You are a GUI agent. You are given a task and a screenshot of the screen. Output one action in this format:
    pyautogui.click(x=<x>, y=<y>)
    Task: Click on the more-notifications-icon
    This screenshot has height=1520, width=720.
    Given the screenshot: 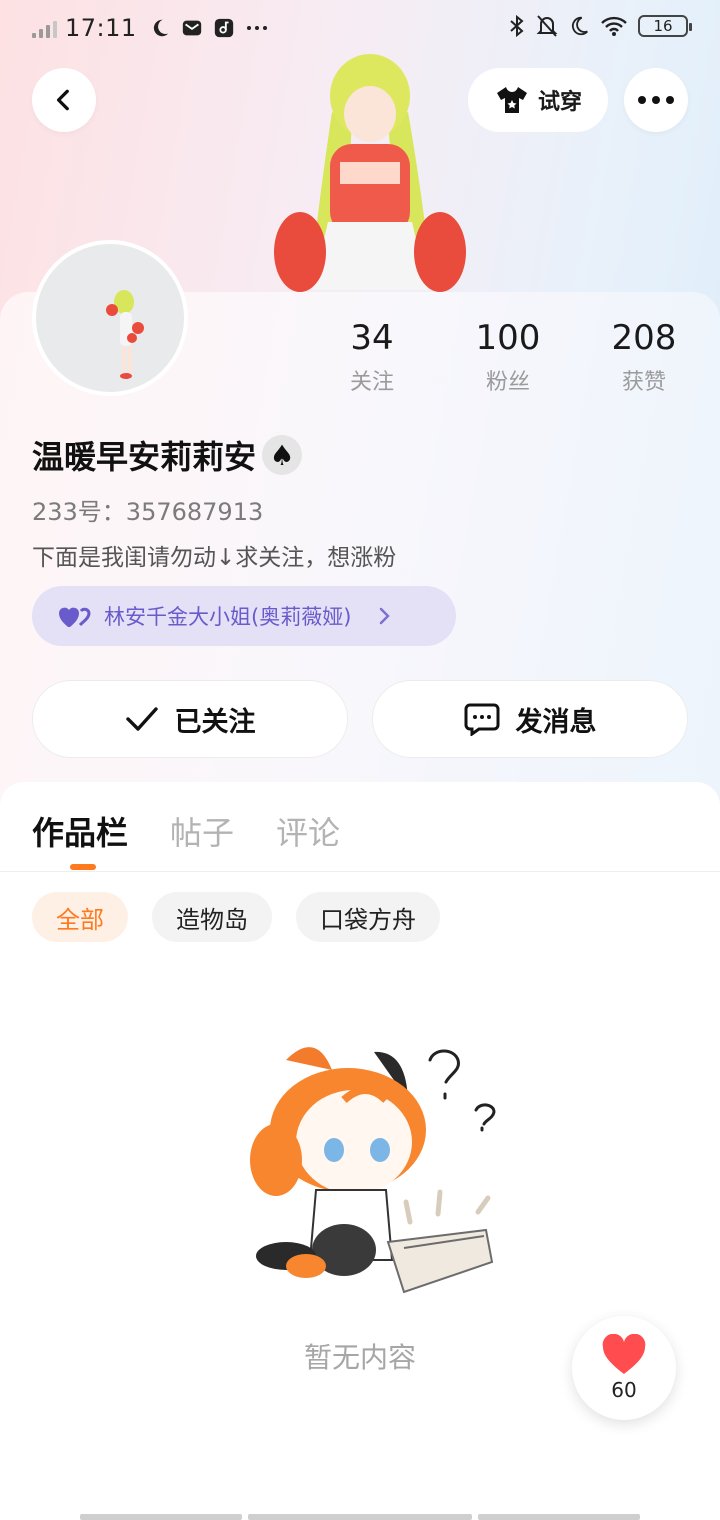 What is the action you would take?
    pyautogui.click(x=256, y=28)
    